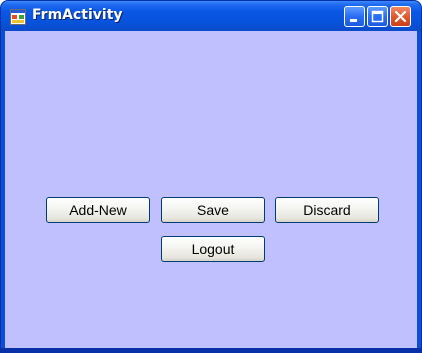  Describe the element at coordinates (211, 350) in the screenshot. I see `window-bottom-border` at that location.